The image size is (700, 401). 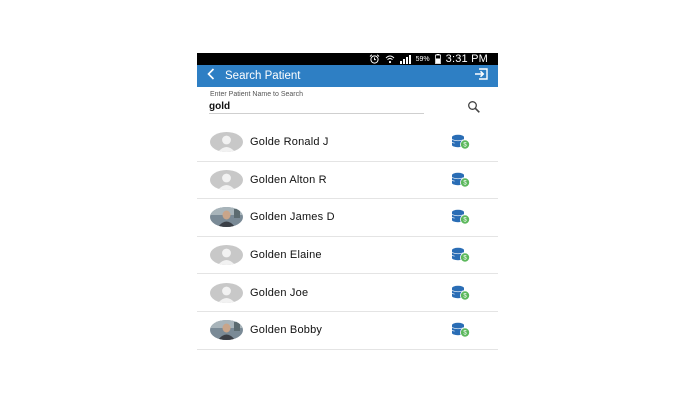 I want to click on search-area: Enter Patient Name to Search, so click(x=347, y=107).